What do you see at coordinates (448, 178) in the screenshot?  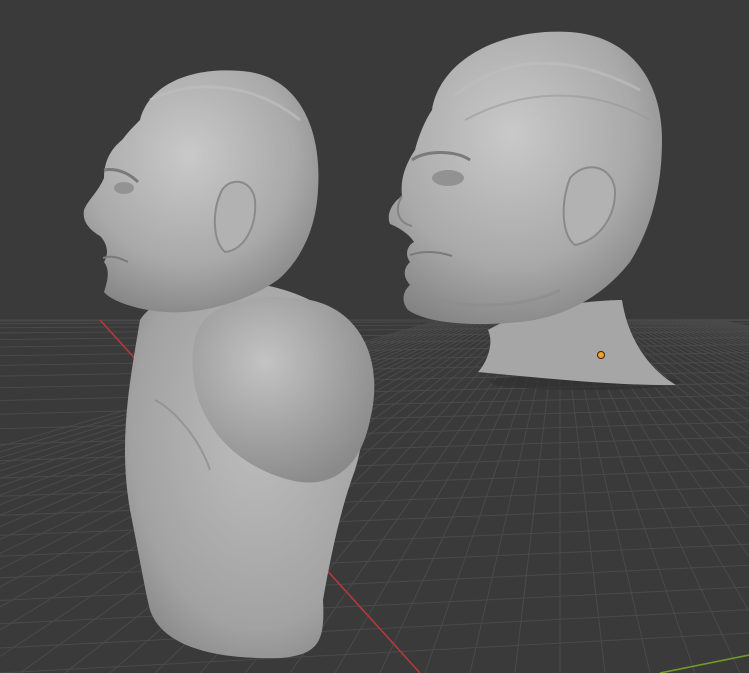 I see `head-eye` at bounding box center [448, 178].